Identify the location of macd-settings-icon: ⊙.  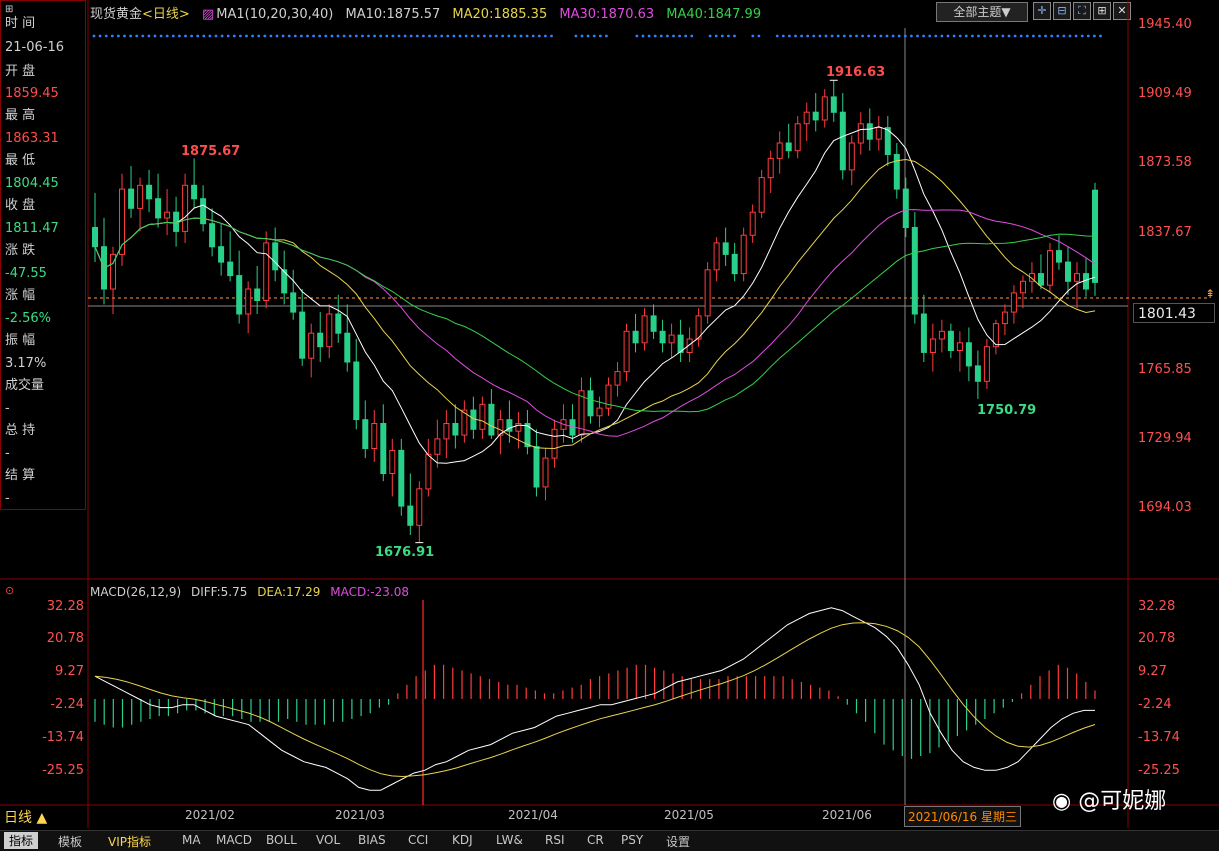
(9, 590).